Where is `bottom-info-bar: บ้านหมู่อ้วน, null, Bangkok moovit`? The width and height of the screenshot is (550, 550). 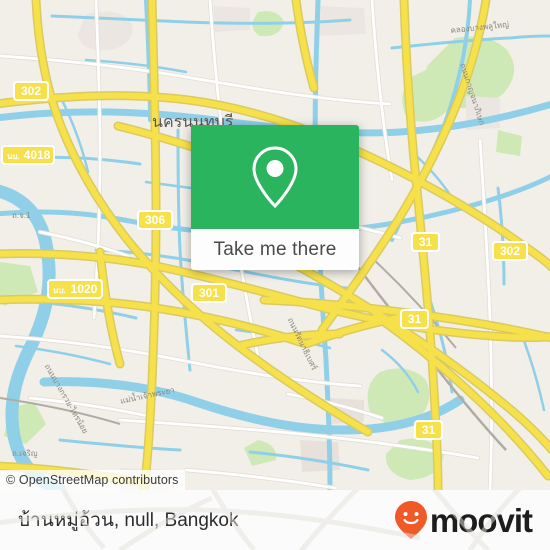
bottom-info-bar: บ้านหมู่อ้วน, null, Bangkok moovit is located at coordinates (275, 520).